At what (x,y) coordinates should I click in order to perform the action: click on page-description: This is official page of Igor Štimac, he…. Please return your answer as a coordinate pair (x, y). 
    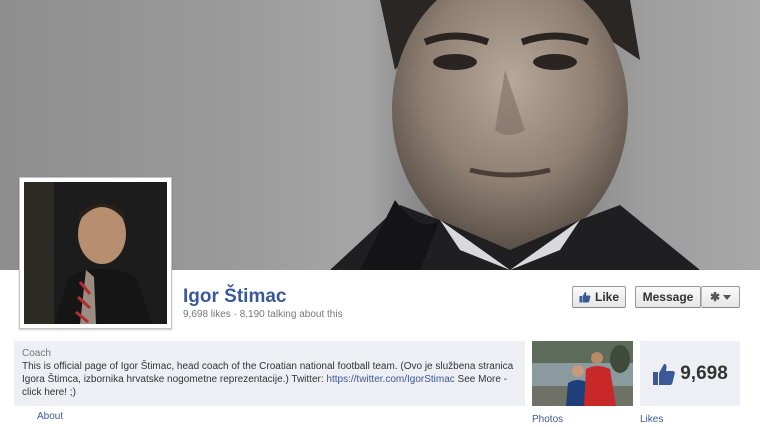
    Looking at the image, I should click on (269, 379).